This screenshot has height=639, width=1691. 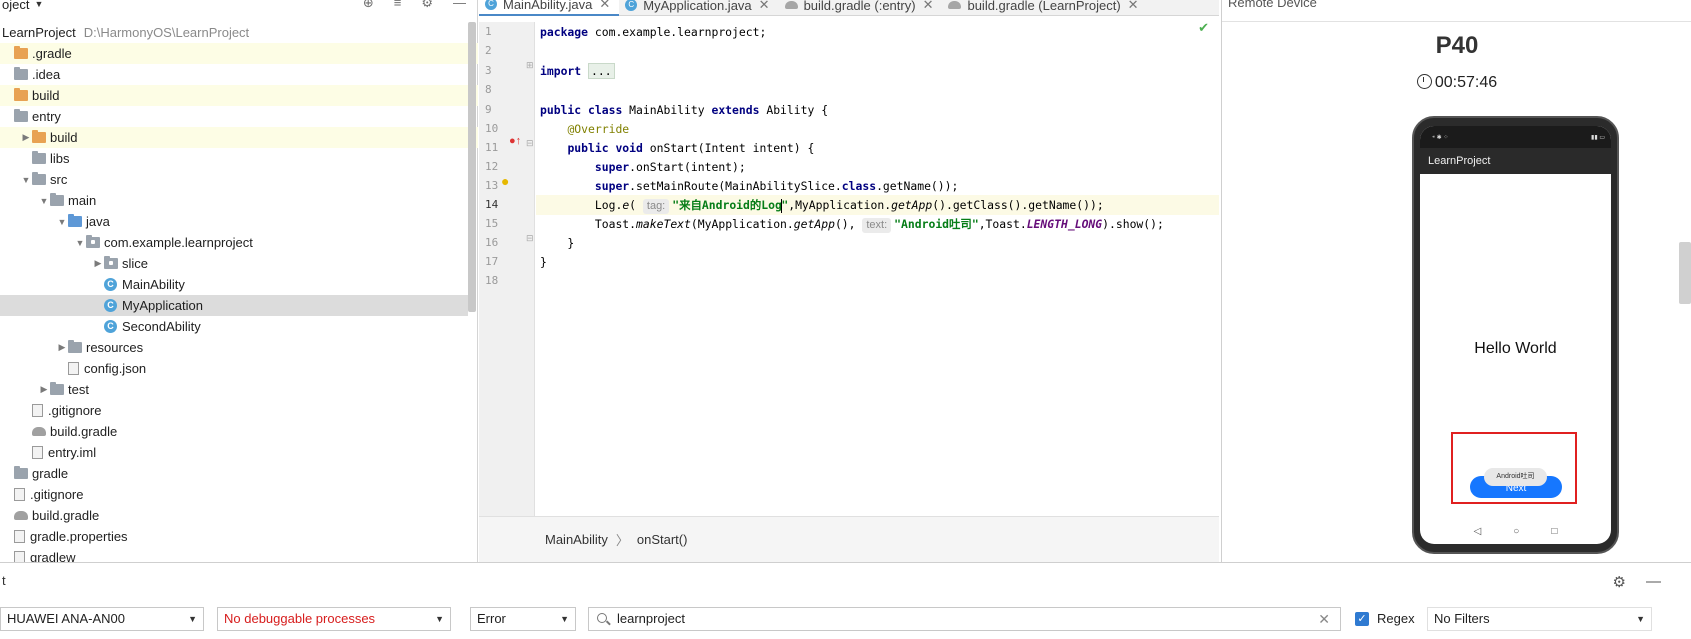 I want to click on collapse-all-icon: ≡, so click(x=398, y=5).